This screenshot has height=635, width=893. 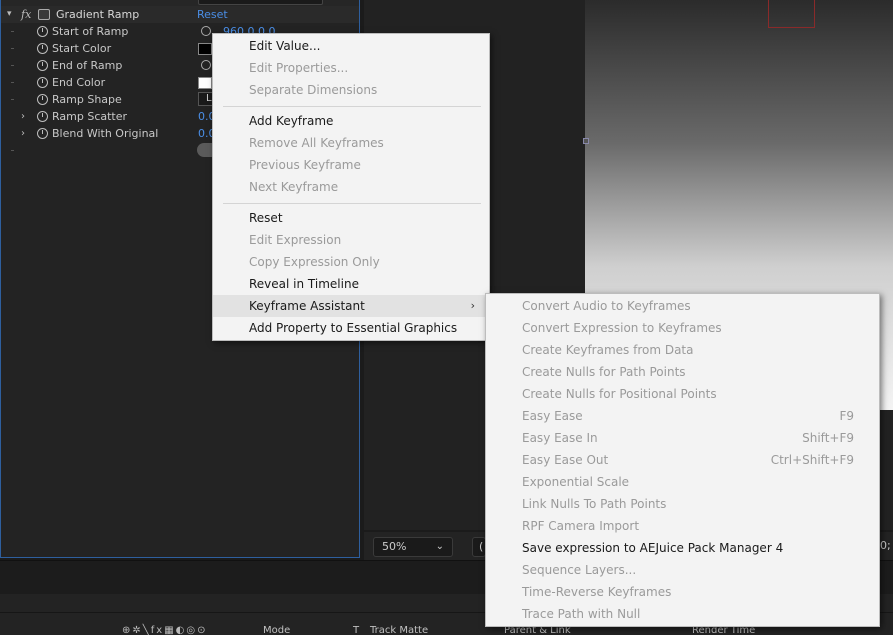 What do you see at coordinates (439, 546) in the screenshot?
I see `chevron-down-icon: ⌄` at bounding box center [439, 546].